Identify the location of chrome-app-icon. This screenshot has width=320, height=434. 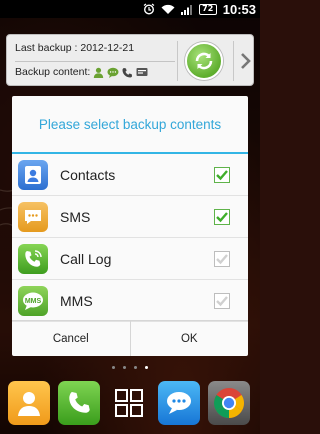
(229, 403).